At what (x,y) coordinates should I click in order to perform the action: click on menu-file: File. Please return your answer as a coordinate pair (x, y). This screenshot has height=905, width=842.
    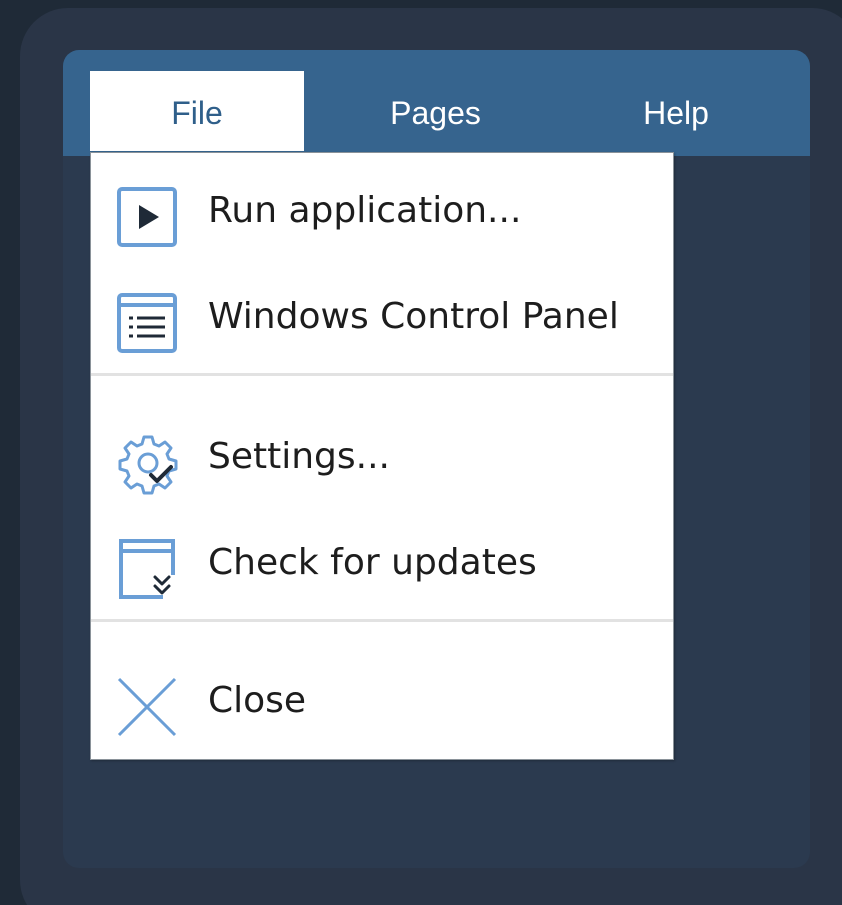
    Looking at the image, I should click on (197, 111).